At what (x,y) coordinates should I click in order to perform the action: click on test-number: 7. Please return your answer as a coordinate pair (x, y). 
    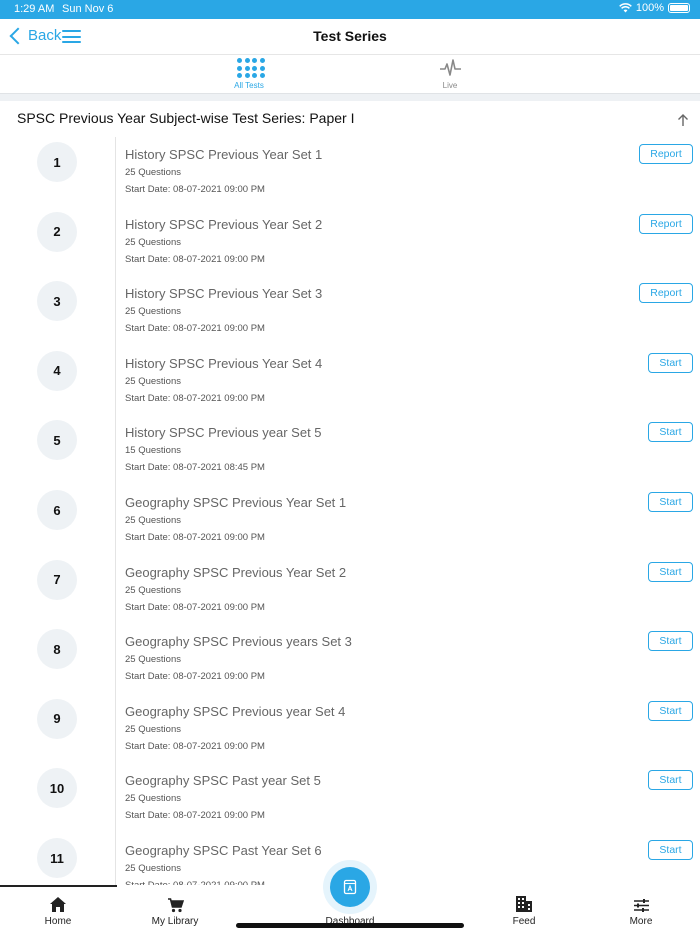
    Looking at the image, I should click on (57, 579).